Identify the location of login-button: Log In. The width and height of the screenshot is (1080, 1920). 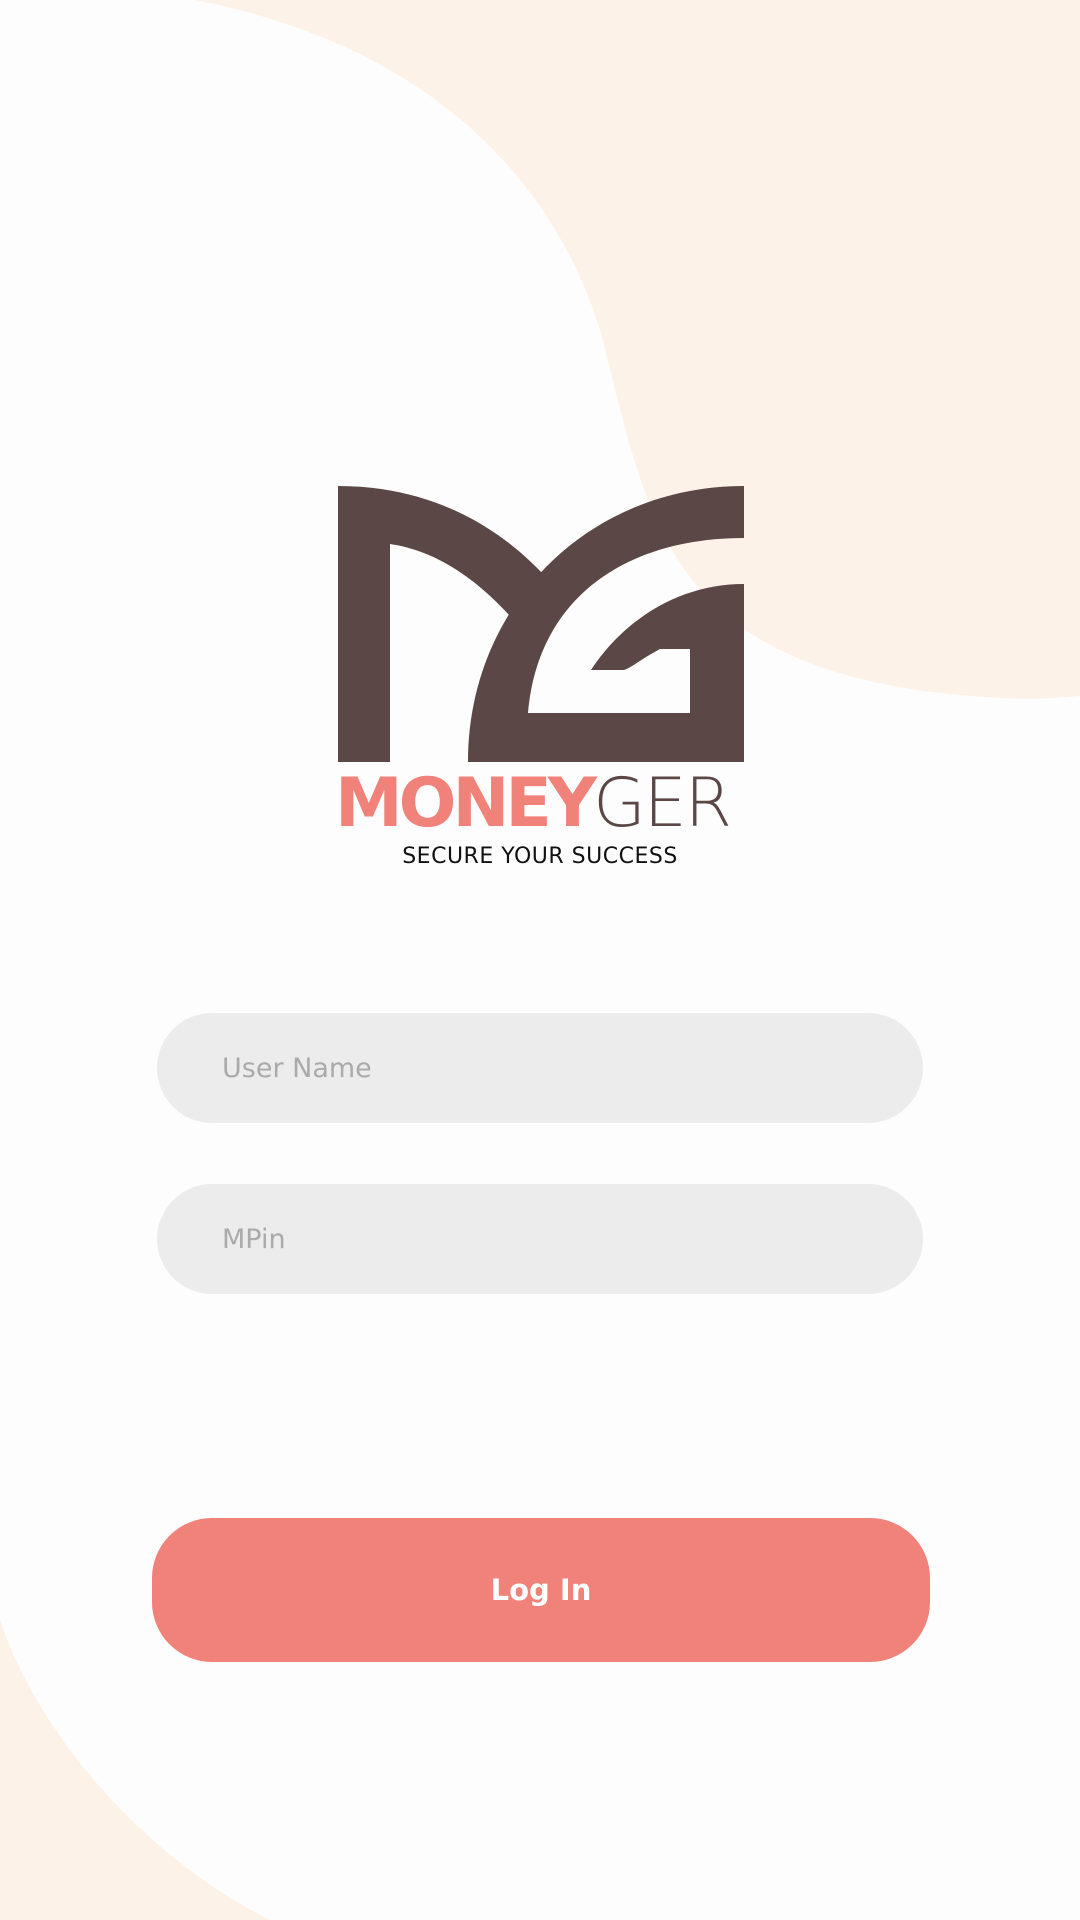
(541, 1590).